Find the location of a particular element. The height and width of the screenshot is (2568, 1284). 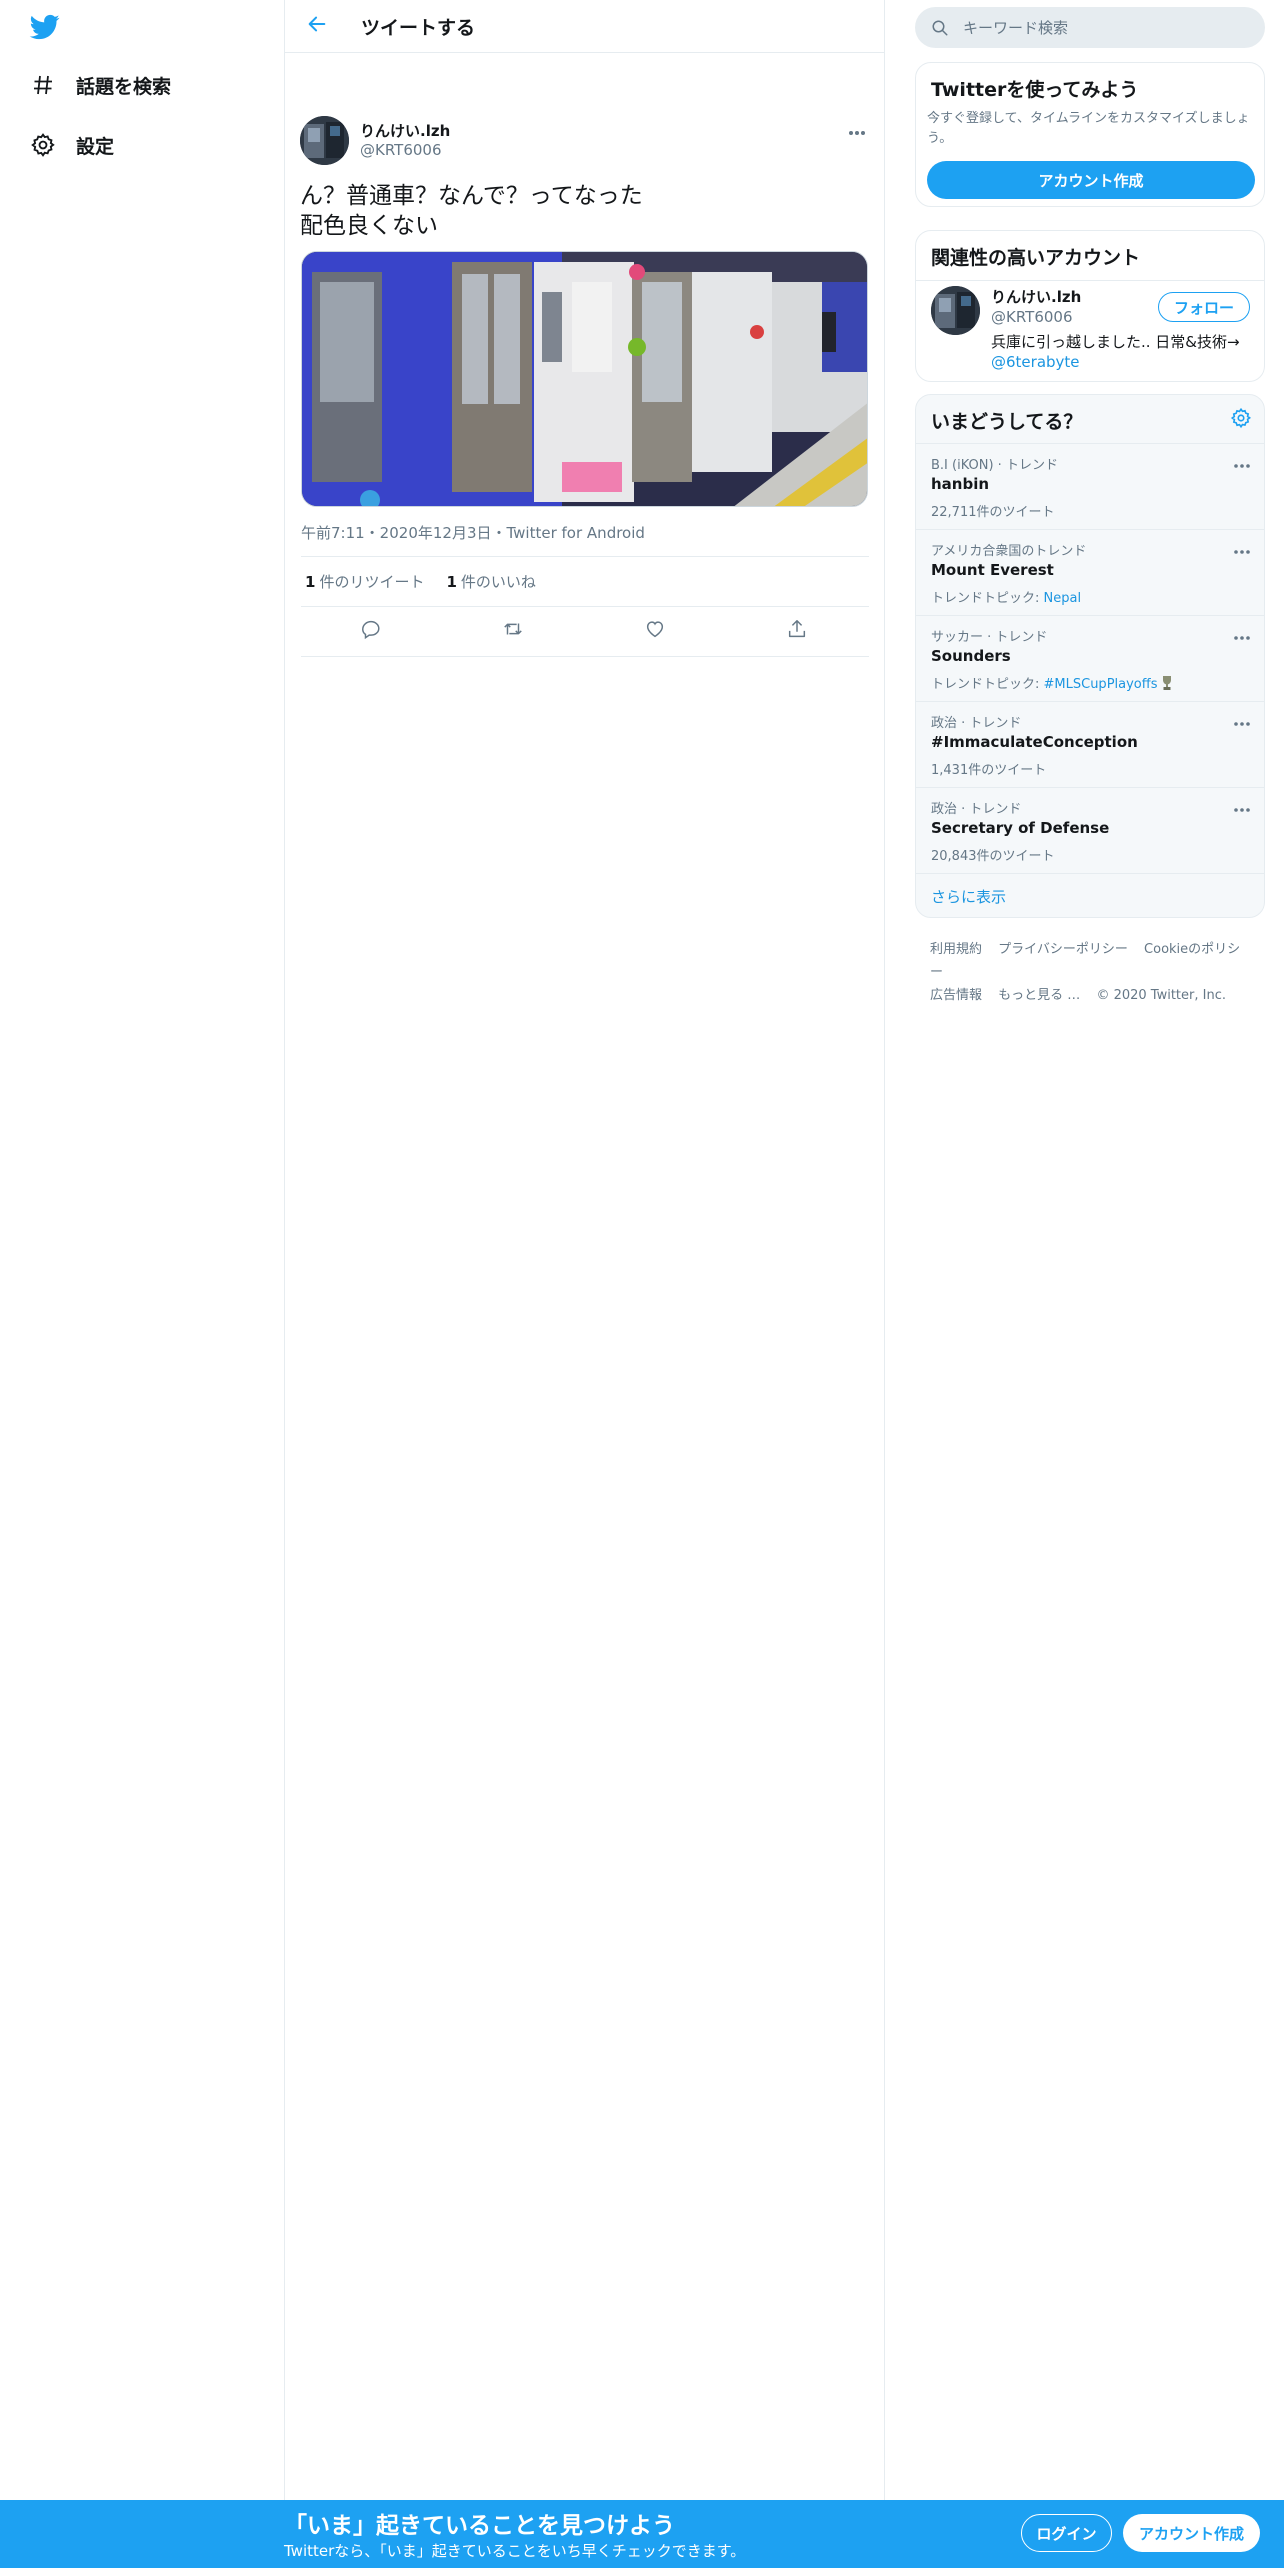

tweet-timestamp: 午前7:11・2020年12月3日・Twitter for Android is located at coordinates (473, 532).